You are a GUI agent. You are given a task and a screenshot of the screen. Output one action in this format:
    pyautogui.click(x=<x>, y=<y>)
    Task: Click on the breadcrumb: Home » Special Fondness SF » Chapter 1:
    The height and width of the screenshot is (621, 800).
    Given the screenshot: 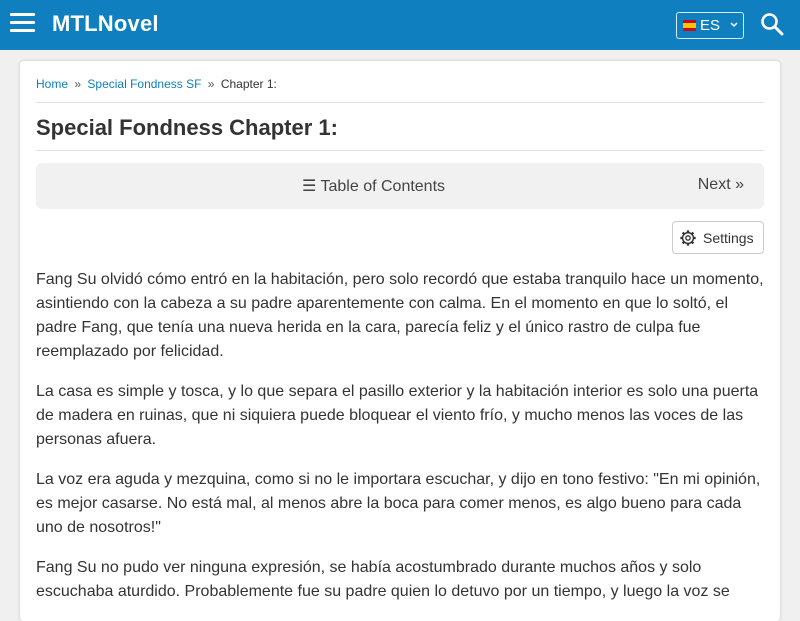 What is the action you would take?
    pyautogui.click(x=156, y=84)
    